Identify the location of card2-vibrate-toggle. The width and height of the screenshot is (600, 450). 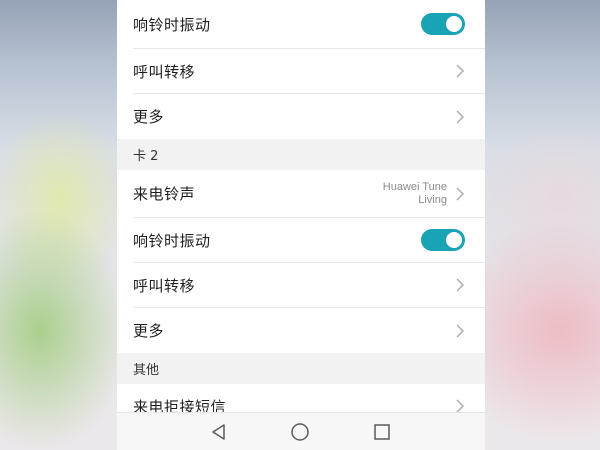
(443, 240).